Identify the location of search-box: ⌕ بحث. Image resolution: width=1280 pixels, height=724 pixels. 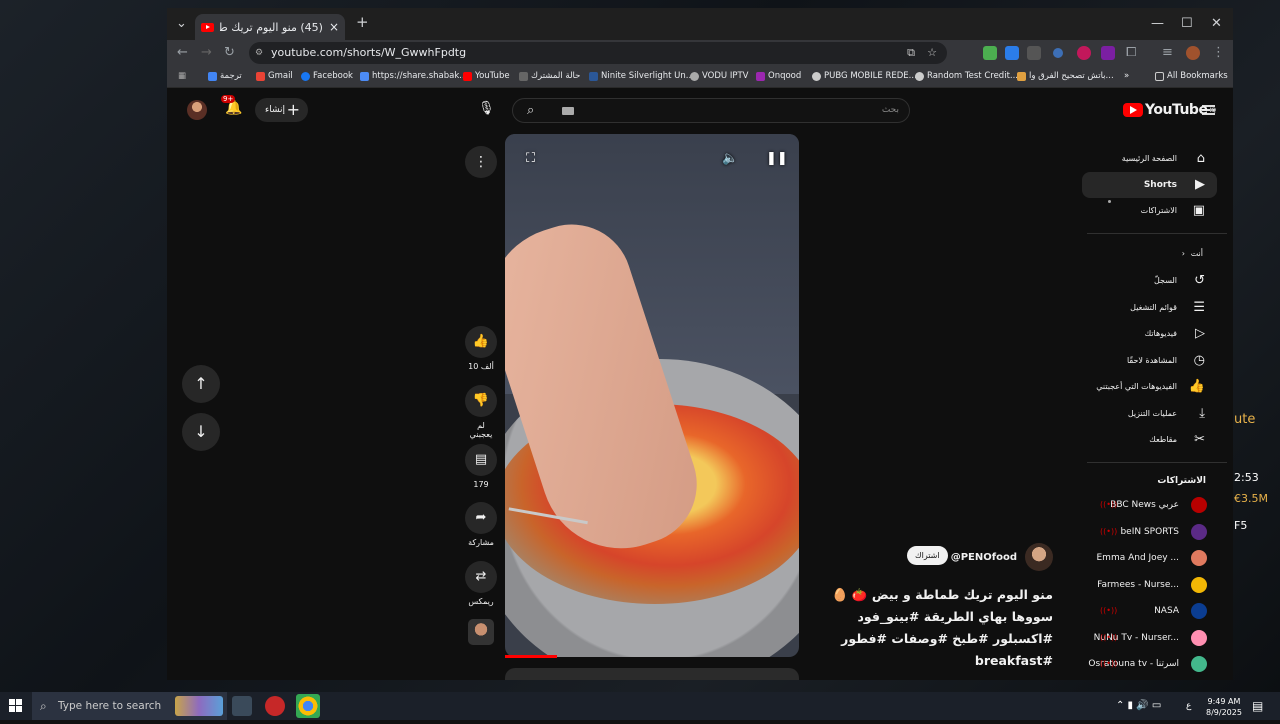
(711, 110).